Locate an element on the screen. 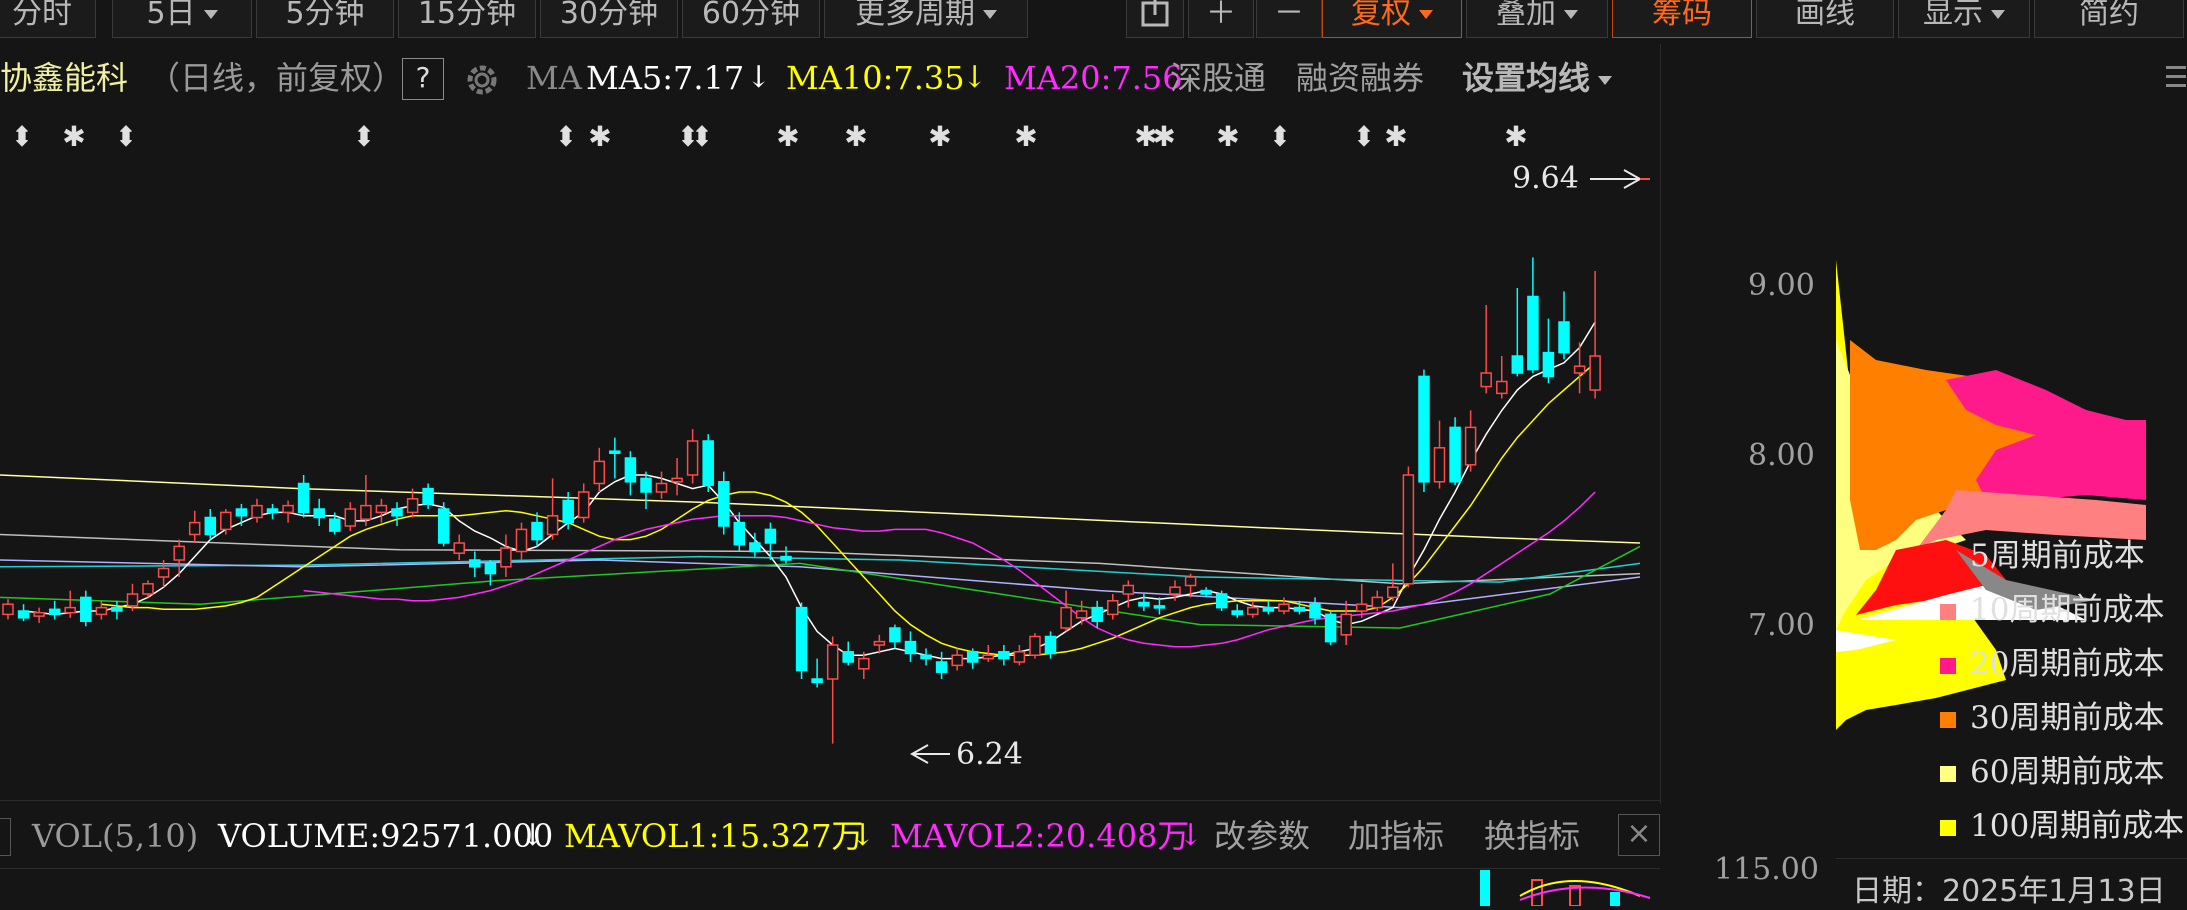  single-view-icon is located at coordinates (1155, 19).